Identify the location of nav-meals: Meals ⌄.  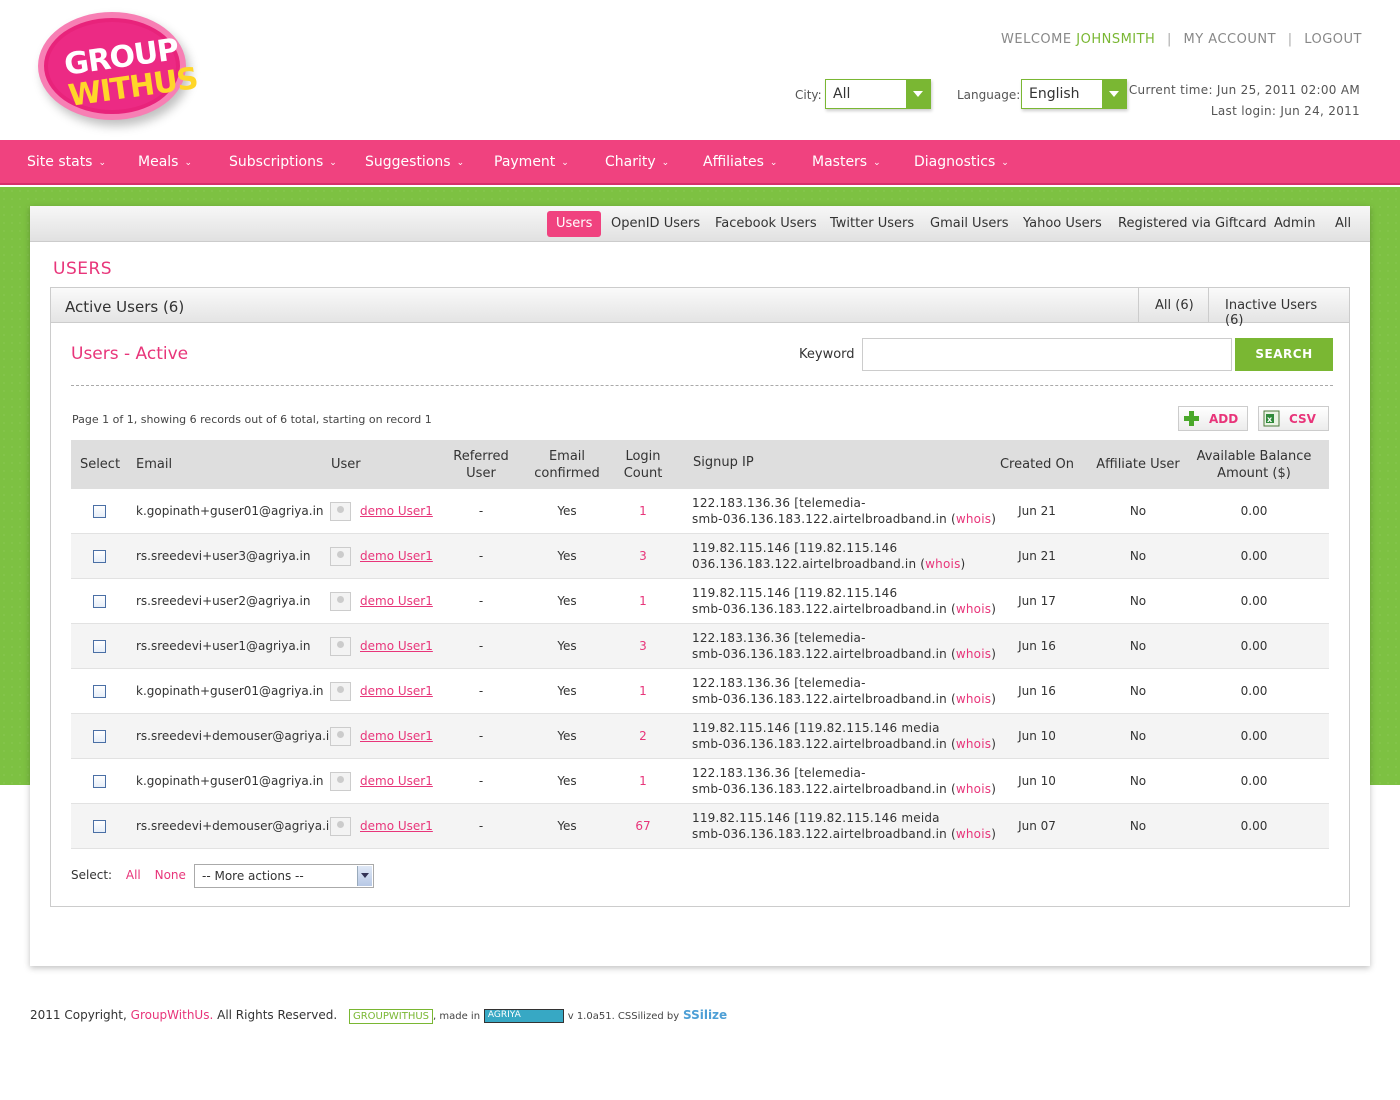
(165, 162).